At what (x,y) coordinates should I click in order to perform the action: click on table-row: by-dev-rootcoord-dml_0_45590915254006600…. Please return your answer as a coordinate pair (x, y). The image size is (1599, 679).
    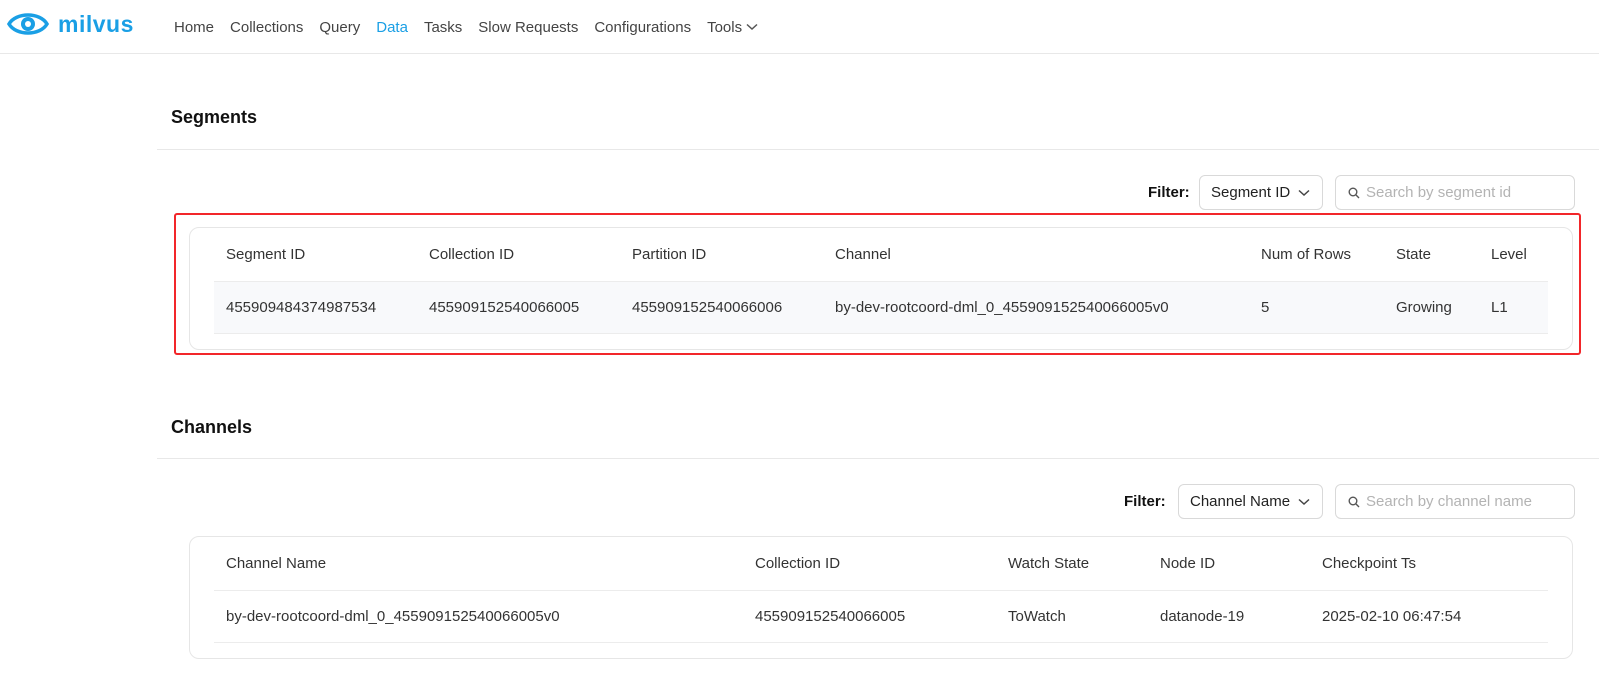
    Looking at the image, I should click on (881, 616).